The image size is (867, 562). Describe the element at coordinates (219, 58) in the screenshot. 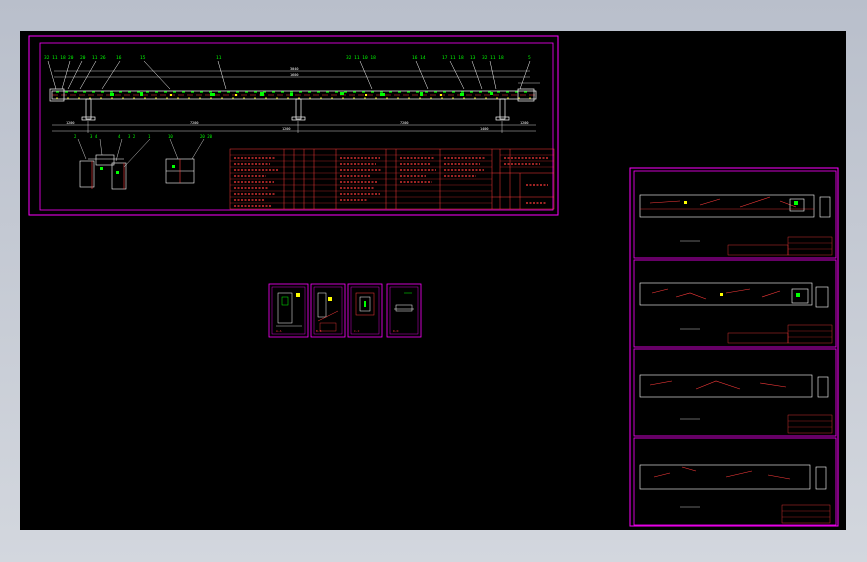

I see `balloon-label: 11` at that location.